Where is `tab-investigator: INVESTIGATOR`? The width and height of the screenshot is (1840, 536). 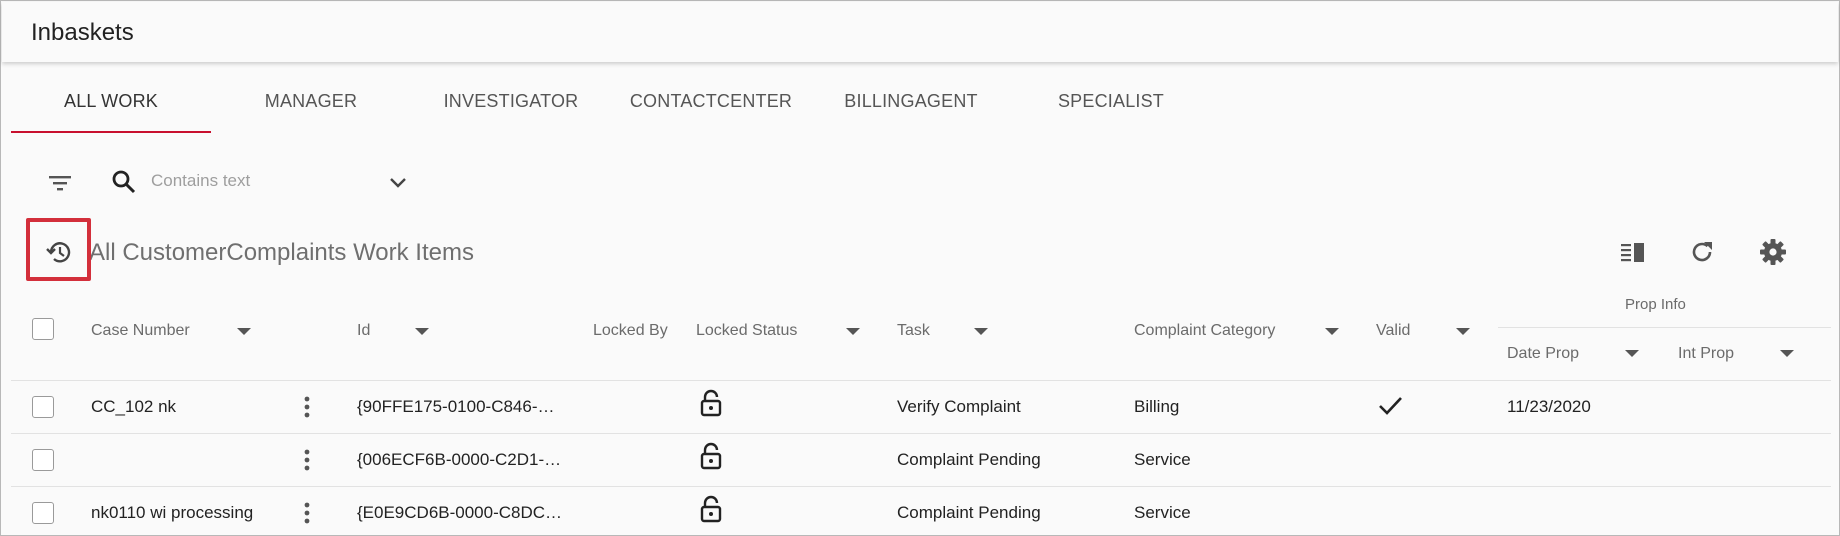
tab-investigator: INVESTIGATOR is located at coordinates (511, 108).